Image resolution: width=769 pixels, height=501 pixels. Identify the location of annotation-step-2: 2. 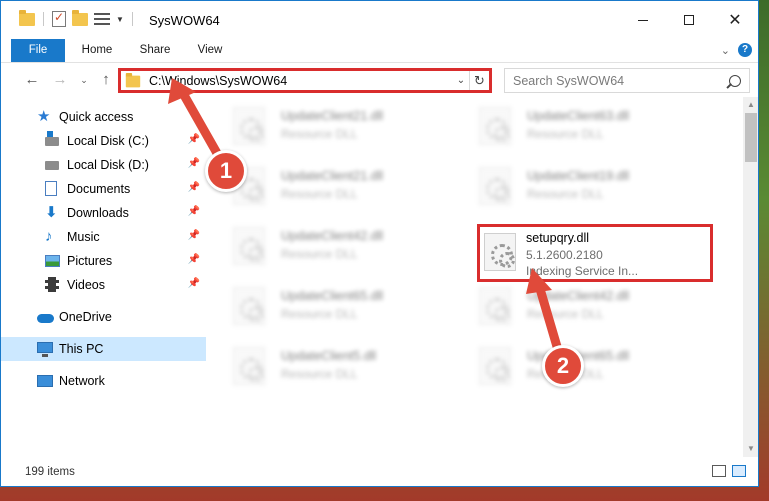
(563, 366).